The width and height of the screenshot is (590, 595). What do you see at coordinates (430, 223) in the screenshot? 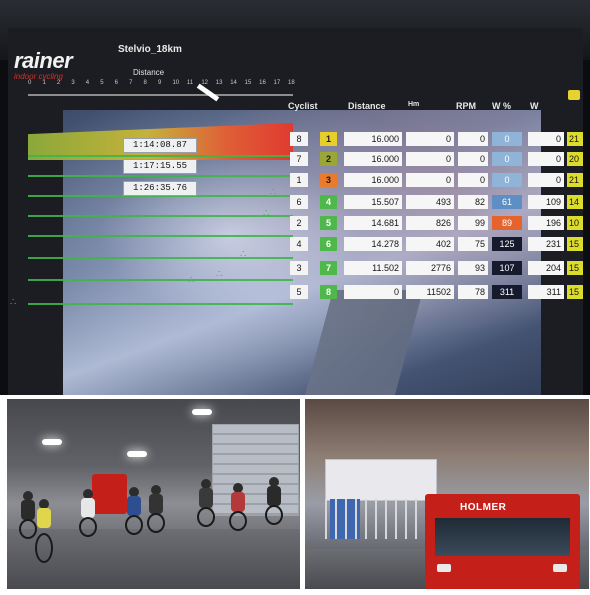
I see `cell-hm: 826` at bounding box center [430, 223].